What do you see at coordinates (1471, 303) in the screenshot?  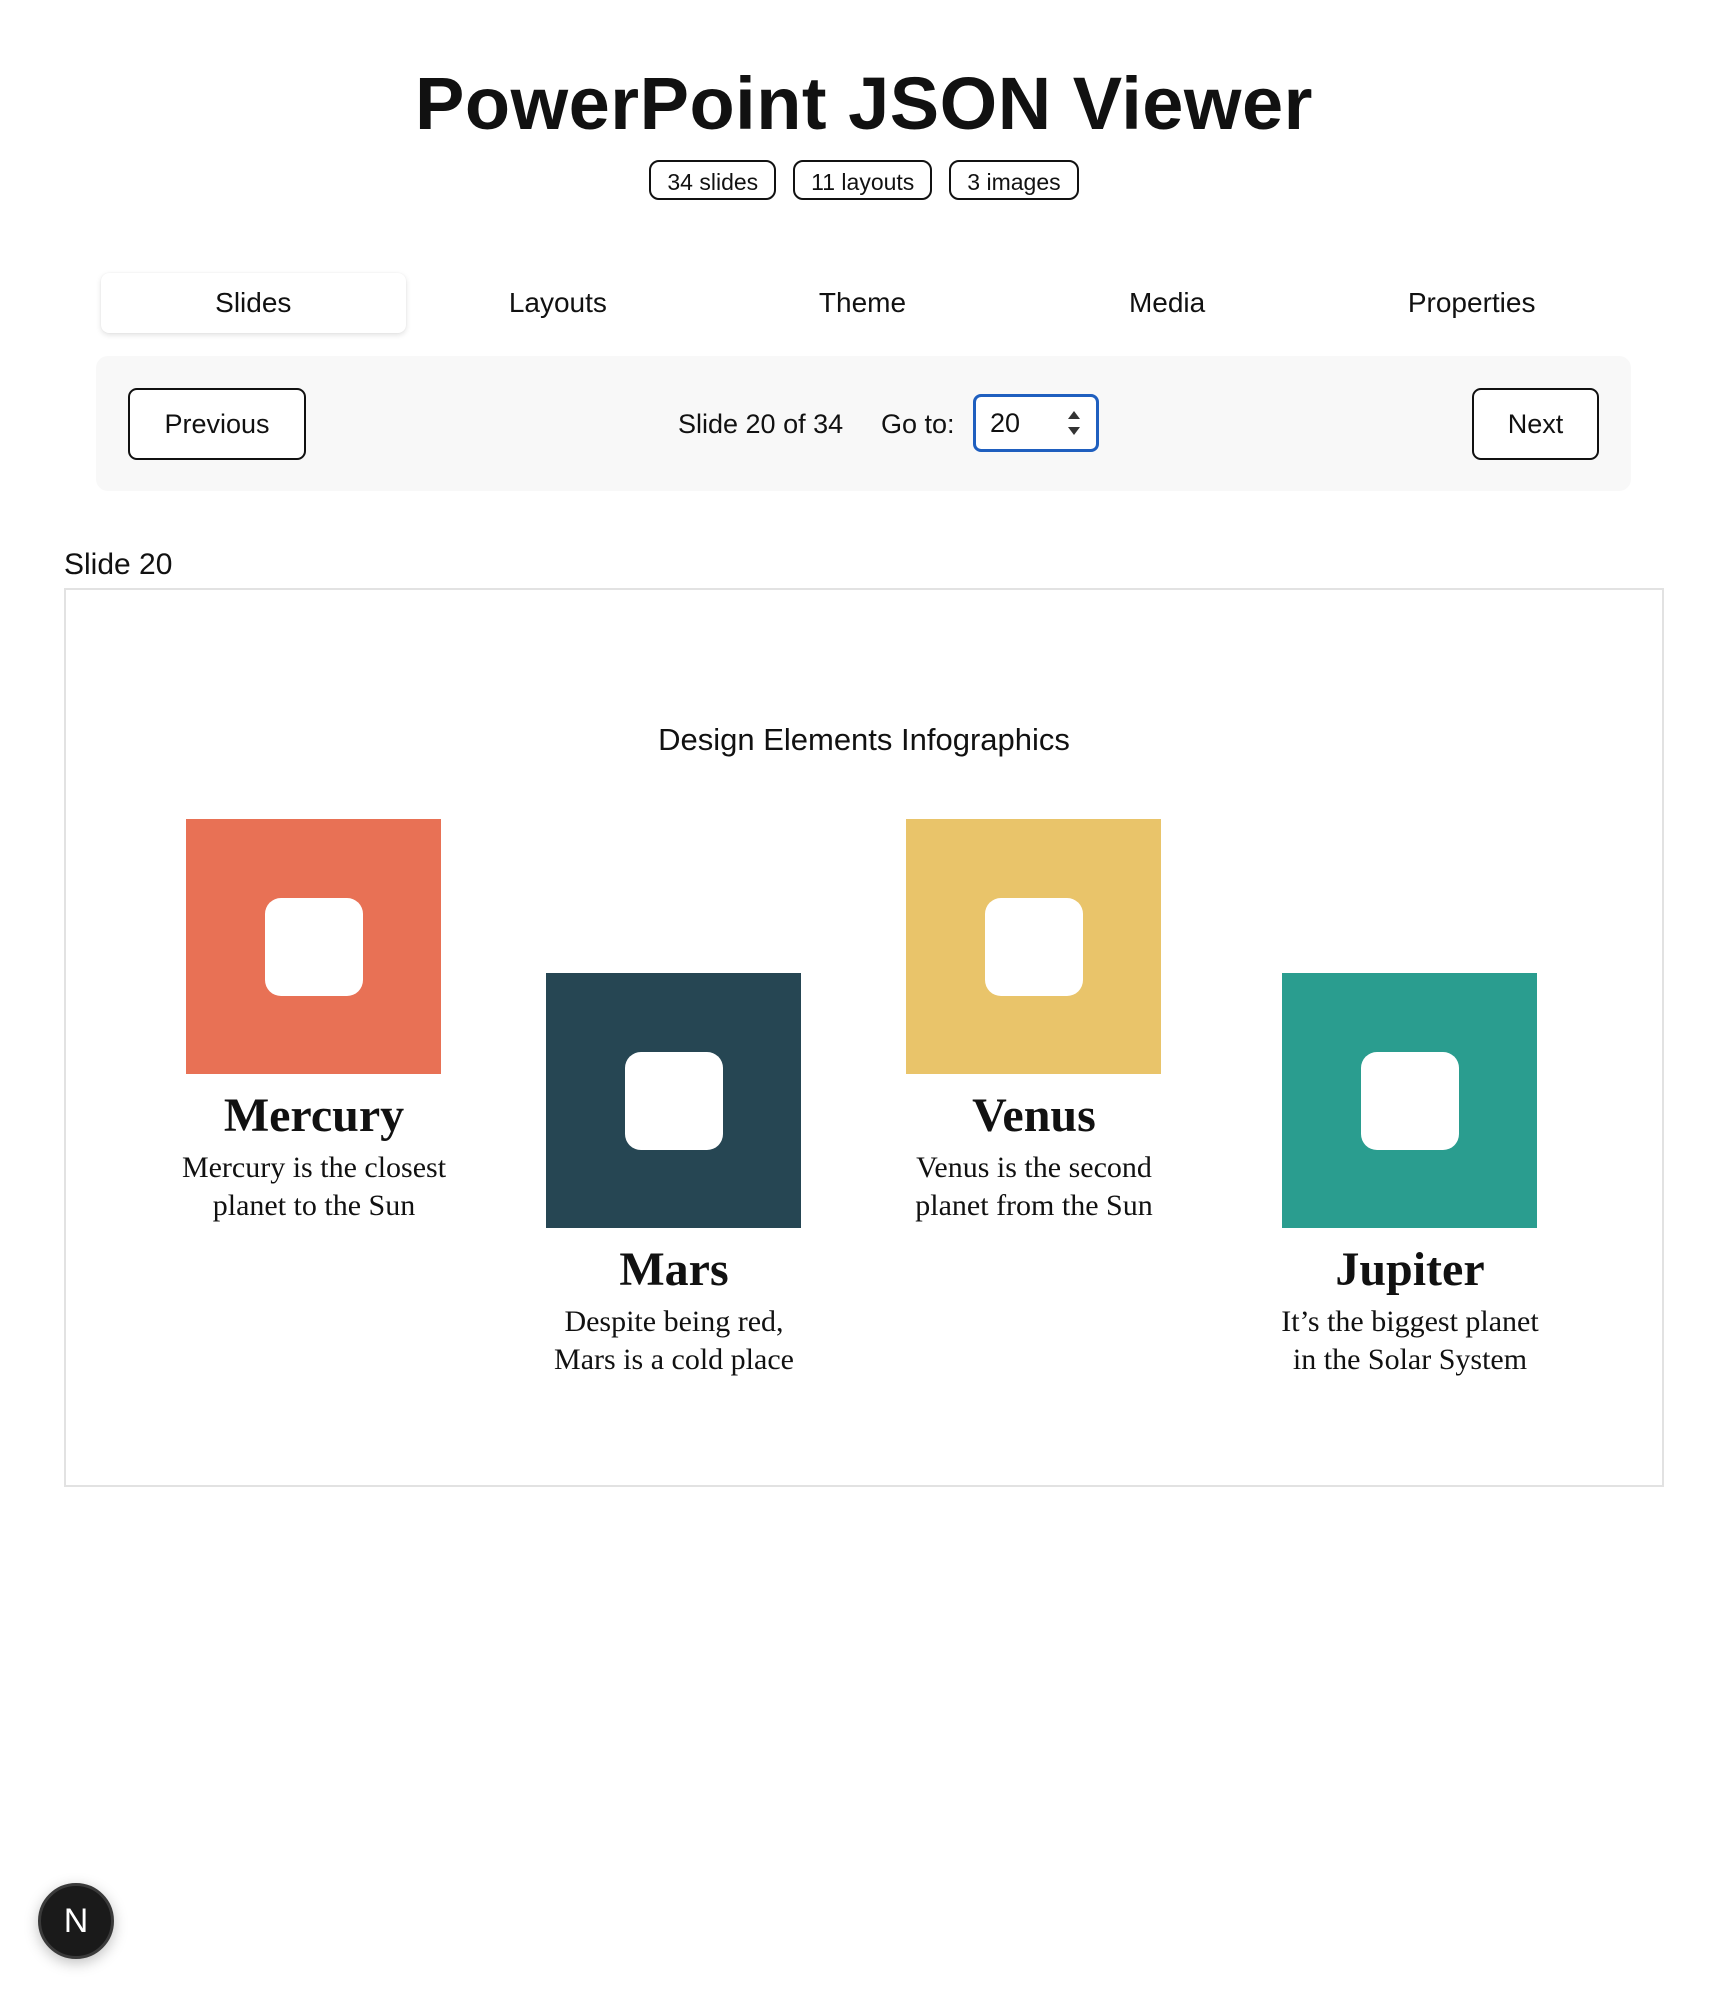 I see `tab-properties: Properties` at bounding box center [1471, 303].